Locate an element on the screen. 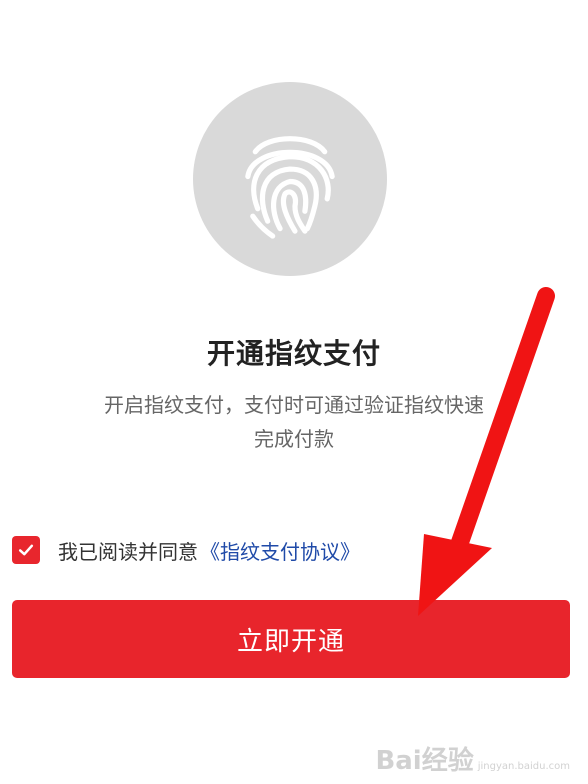 This screenshot has width=588, height=784. watermark-brand: Bai经验 is located at coordinates (424, 761).